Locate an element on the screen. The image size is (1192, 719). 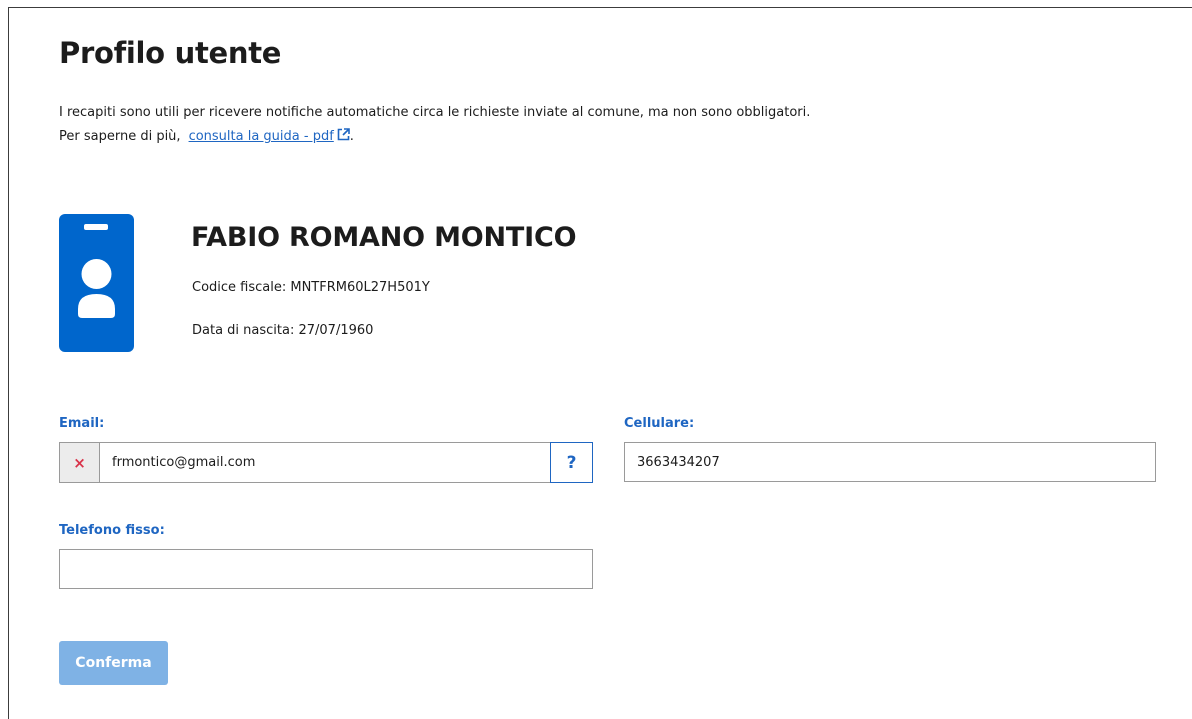
intro-line-2-prefix: Per saperne di più, is located at coordinates (120, 136).